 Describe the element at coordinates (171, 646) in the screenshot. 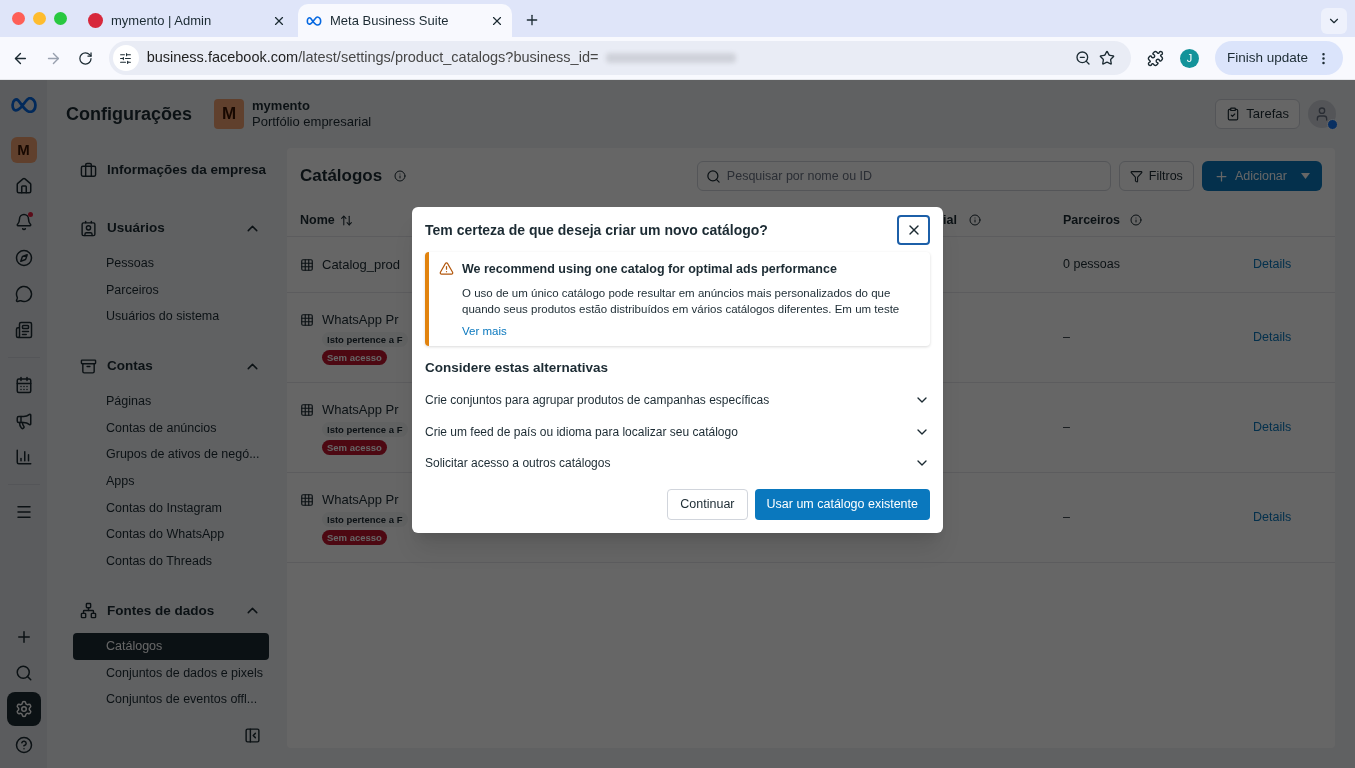

I see `sidebar-item: Catálogos` at that location.